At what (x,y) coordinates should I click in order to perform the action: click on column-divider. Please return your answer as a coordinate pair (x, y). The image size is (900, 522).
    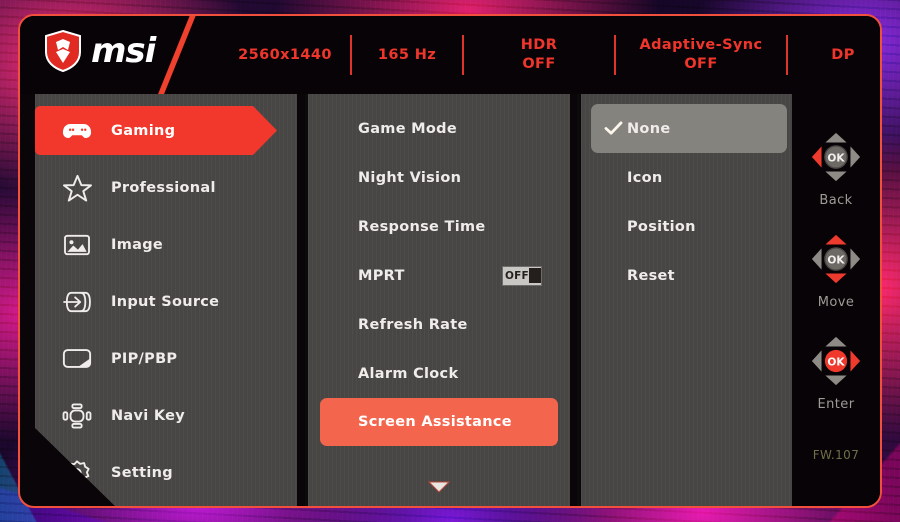
    Looking at the image, I should click on (578, 300).